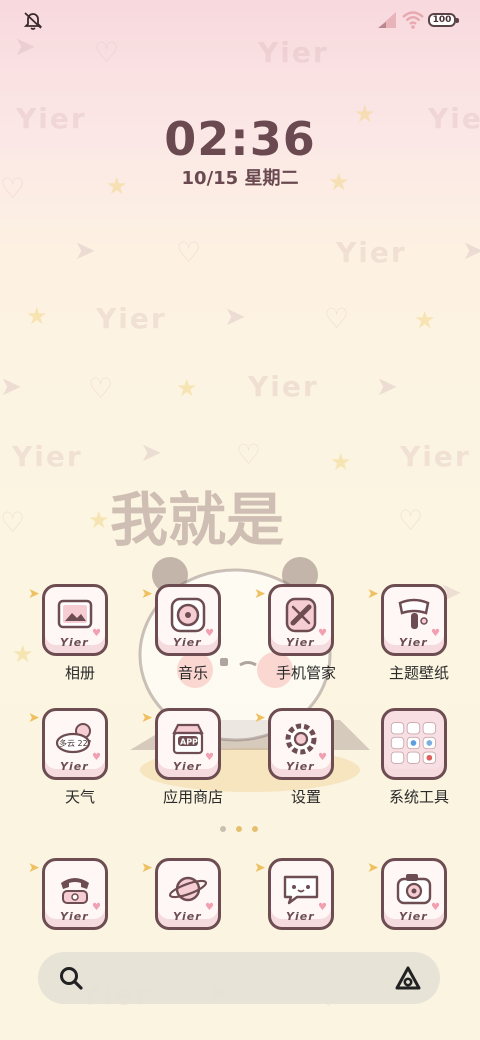 The image size is (480, 1040). I want to click on status-bar: 100, so click(240, 20).